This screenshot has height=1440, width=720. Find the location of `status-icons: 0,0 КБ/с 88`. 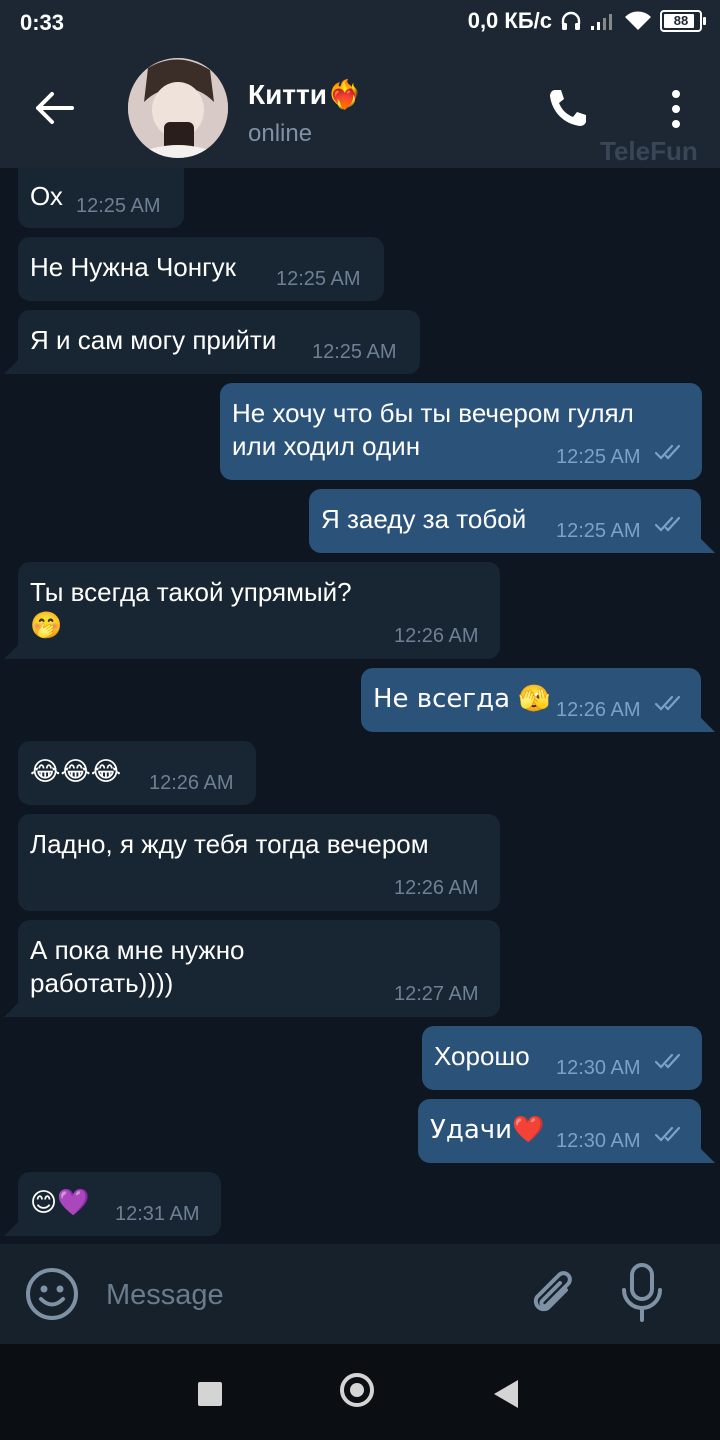

status-icons: 0,0 КБ/с 88 is located at coordinates (586, 21).